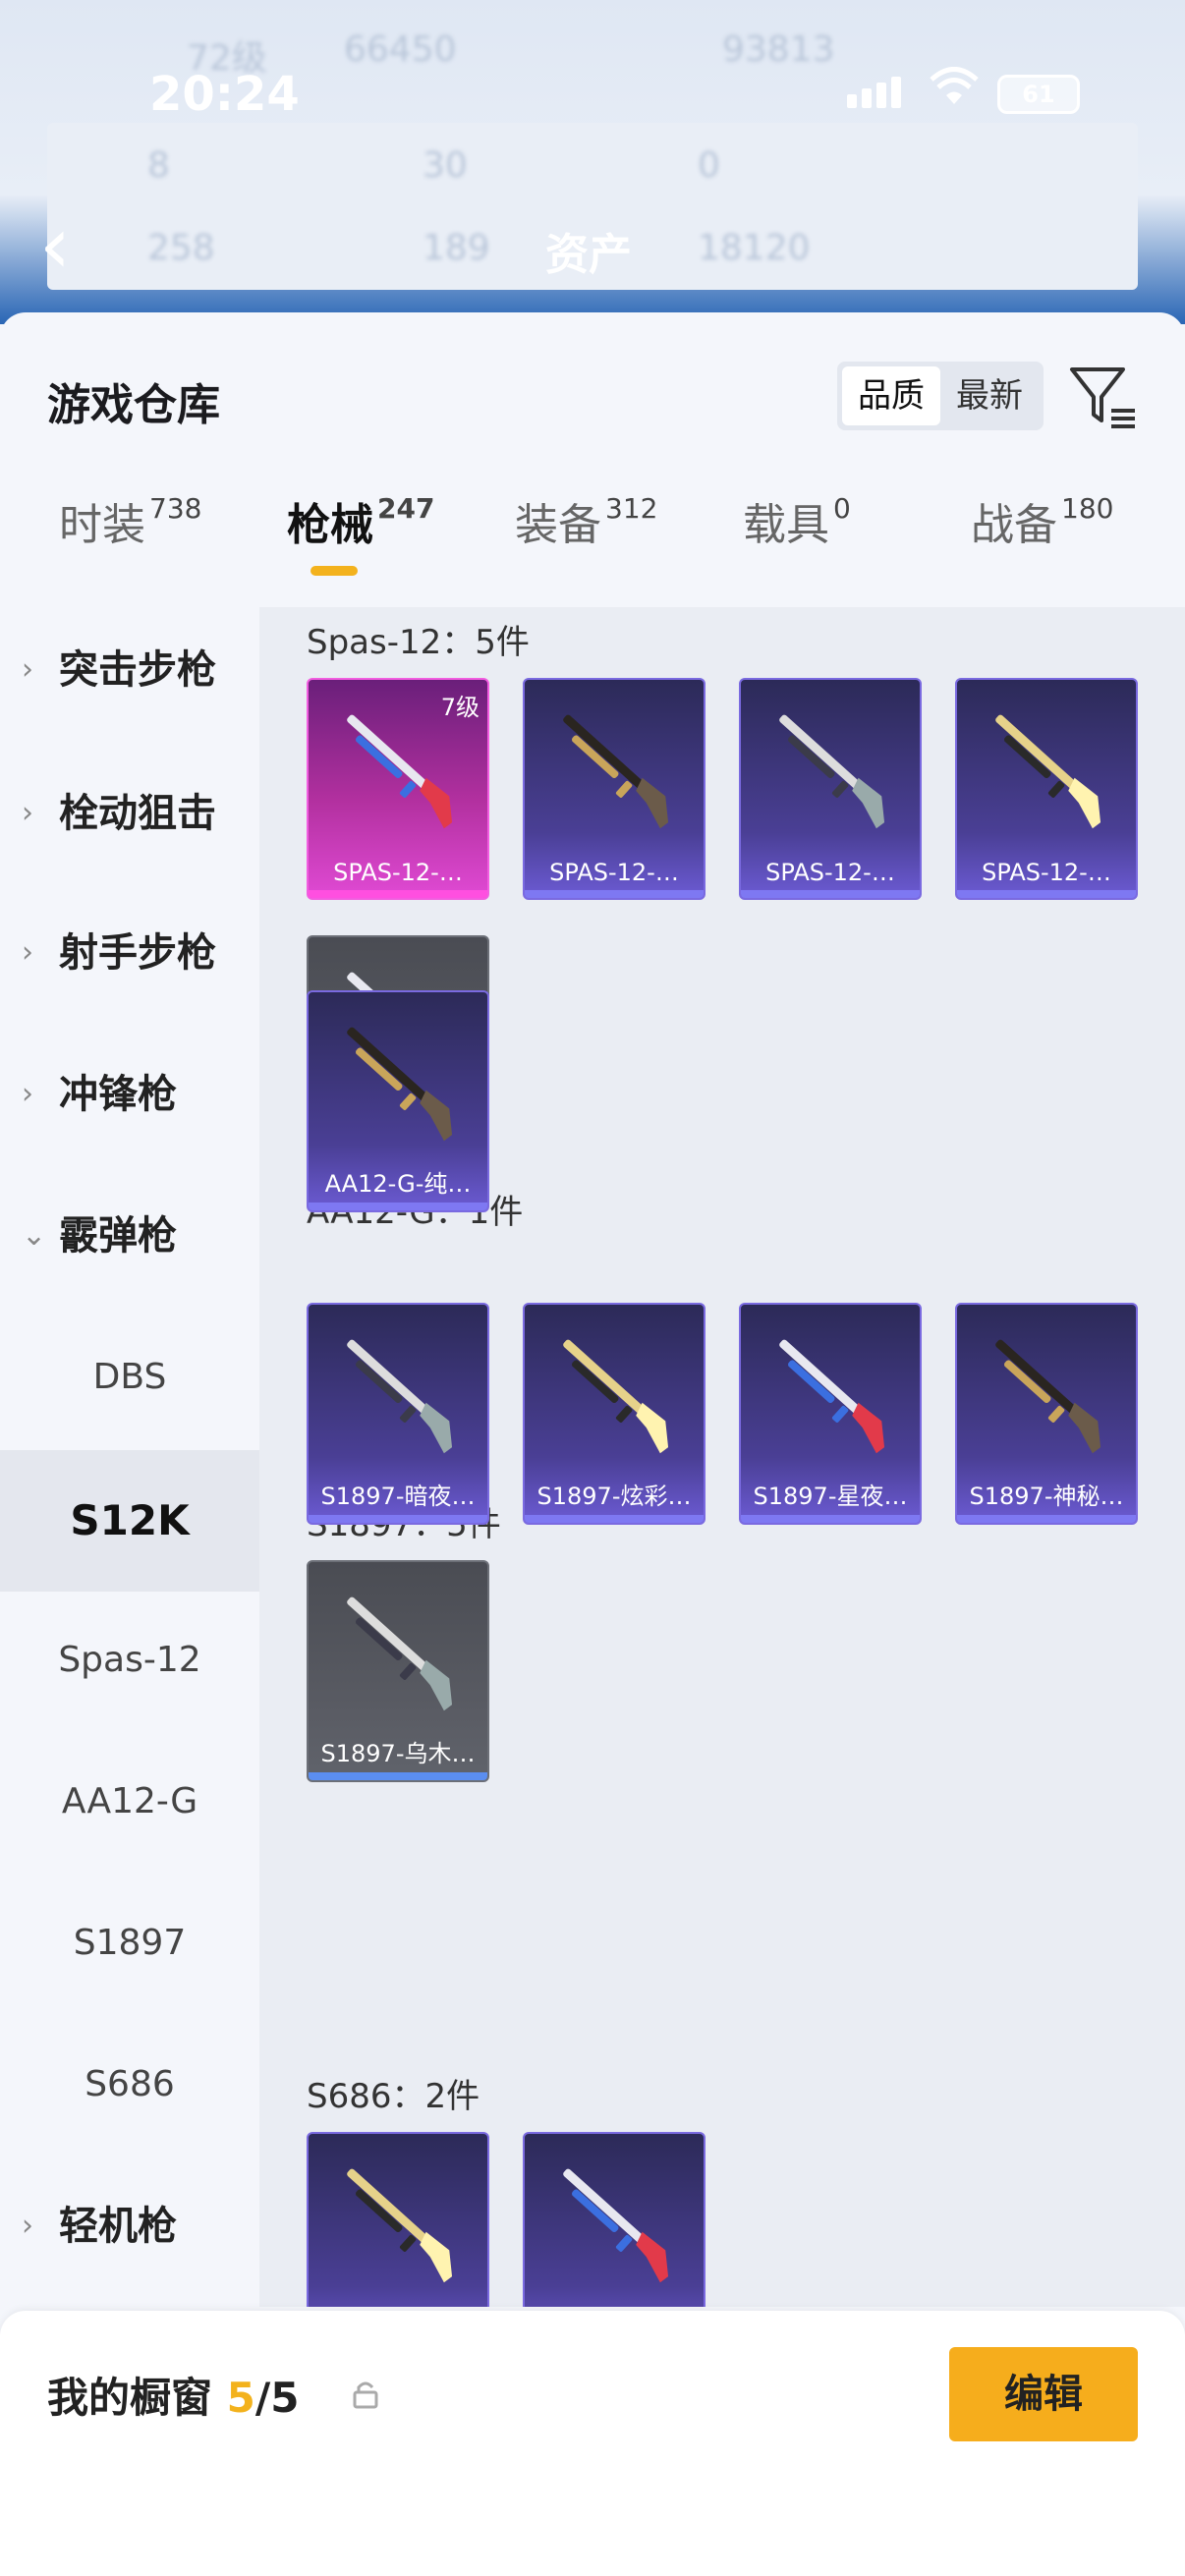  I want to click on active-tab-indicator, so click(334, 571).